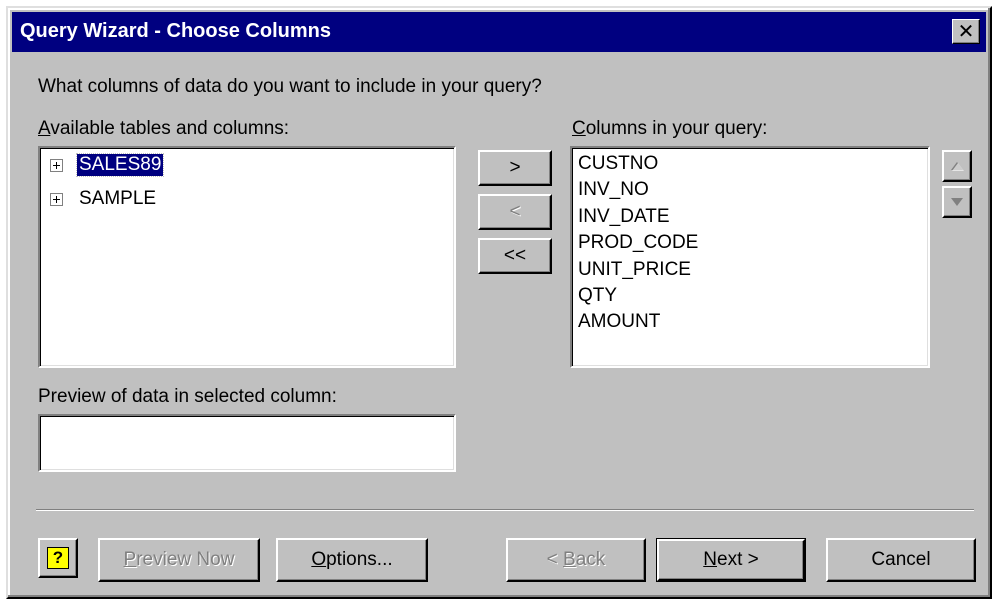 Image resolution: width=996 pixels, height=603 pixels. What do you see at coordinates (676, 128) in the screenshot?
I see `query-columns-label-rest: olumns in your query:` at bounding box center [676, 128].